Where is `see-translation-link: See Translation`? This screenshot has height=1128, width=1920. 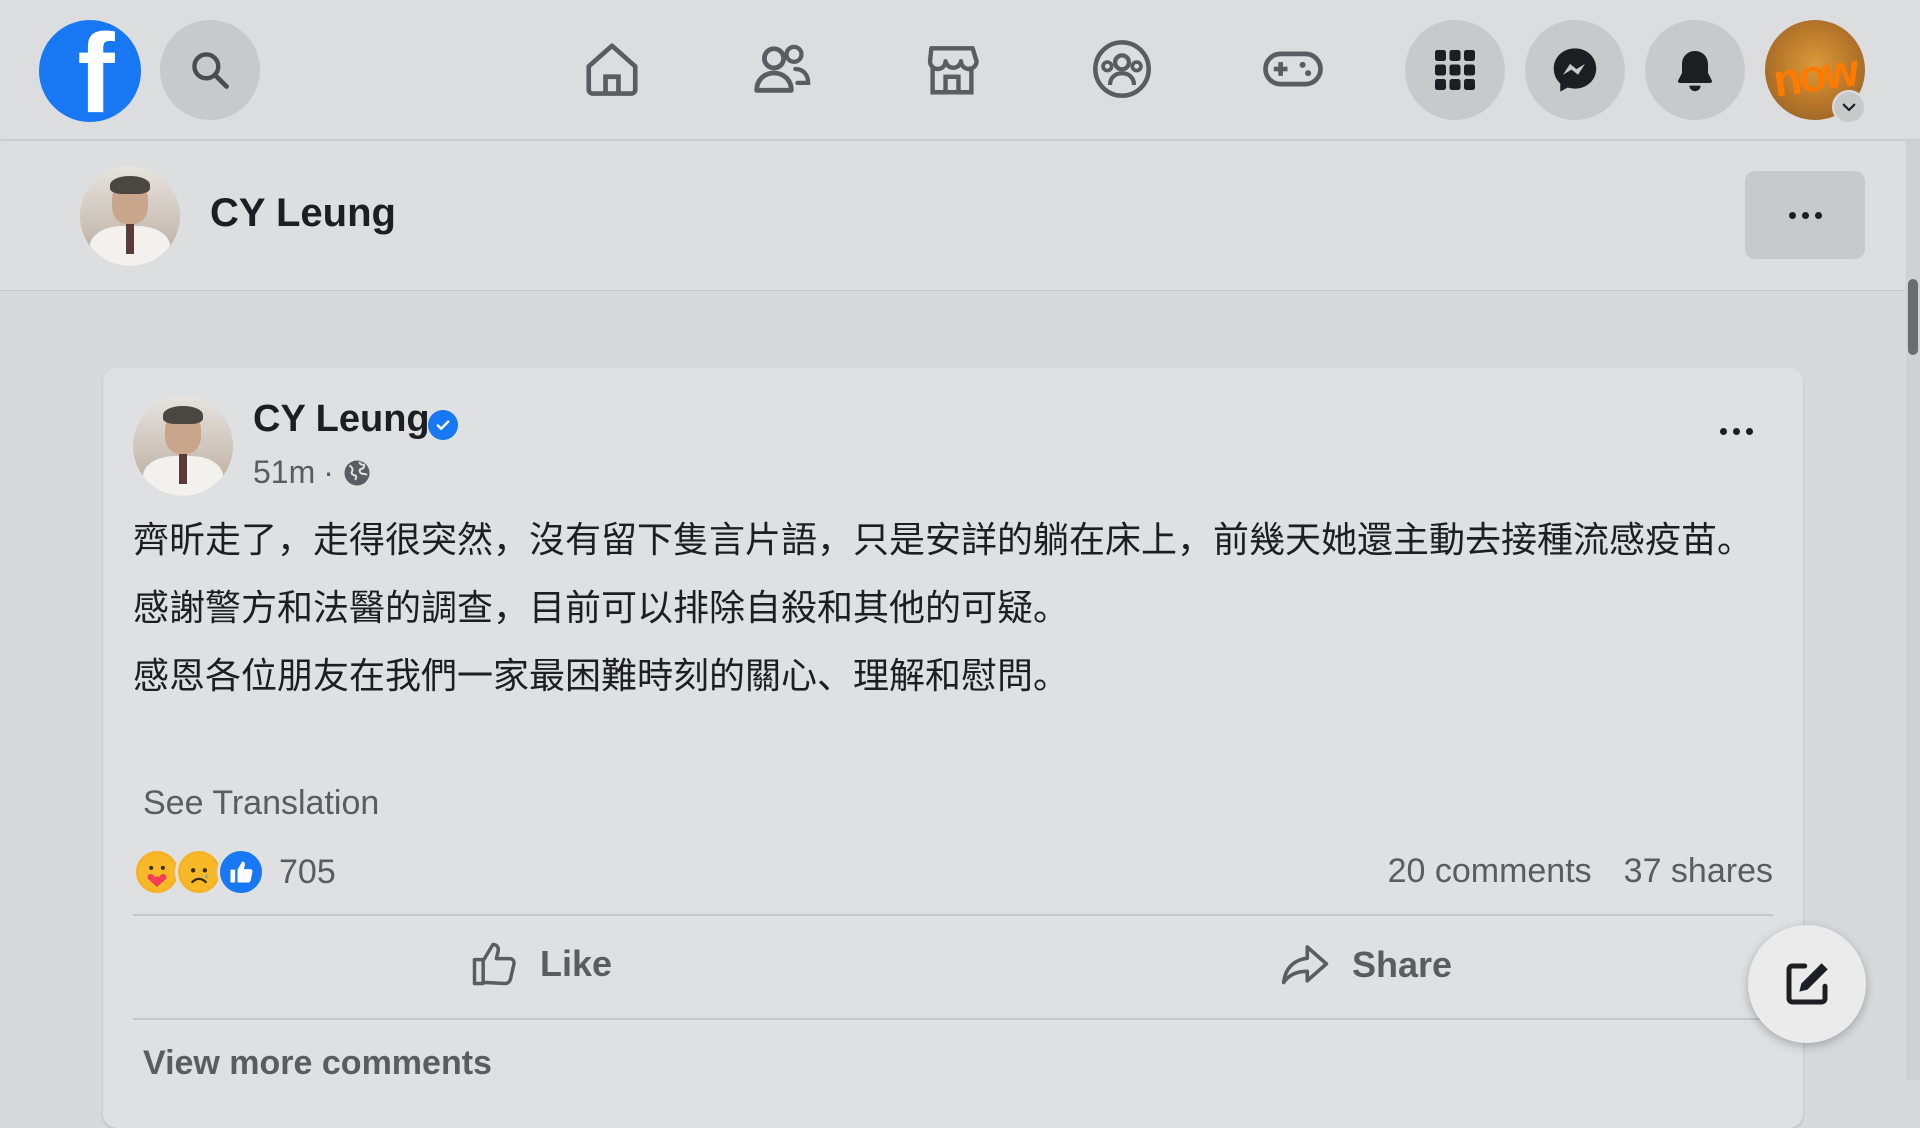 see-translation-link: See Translation is located at coordinates (261, 803).